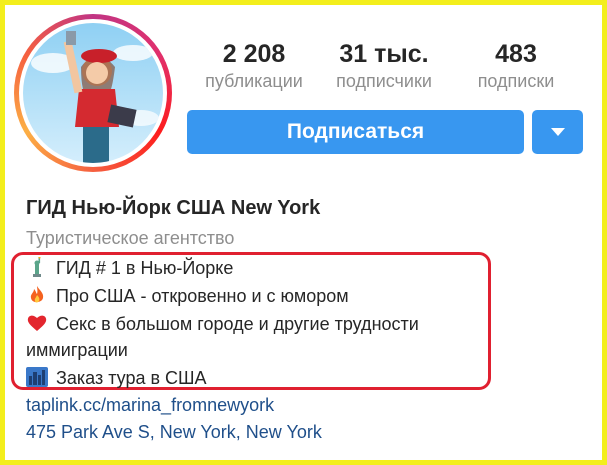 The image size is (607, 465). What do you see at coordinates (174, 432) in the screenshot?
I see `address-link: 475 Park Ave S, New York, New York` at bounding box center [174, 432].